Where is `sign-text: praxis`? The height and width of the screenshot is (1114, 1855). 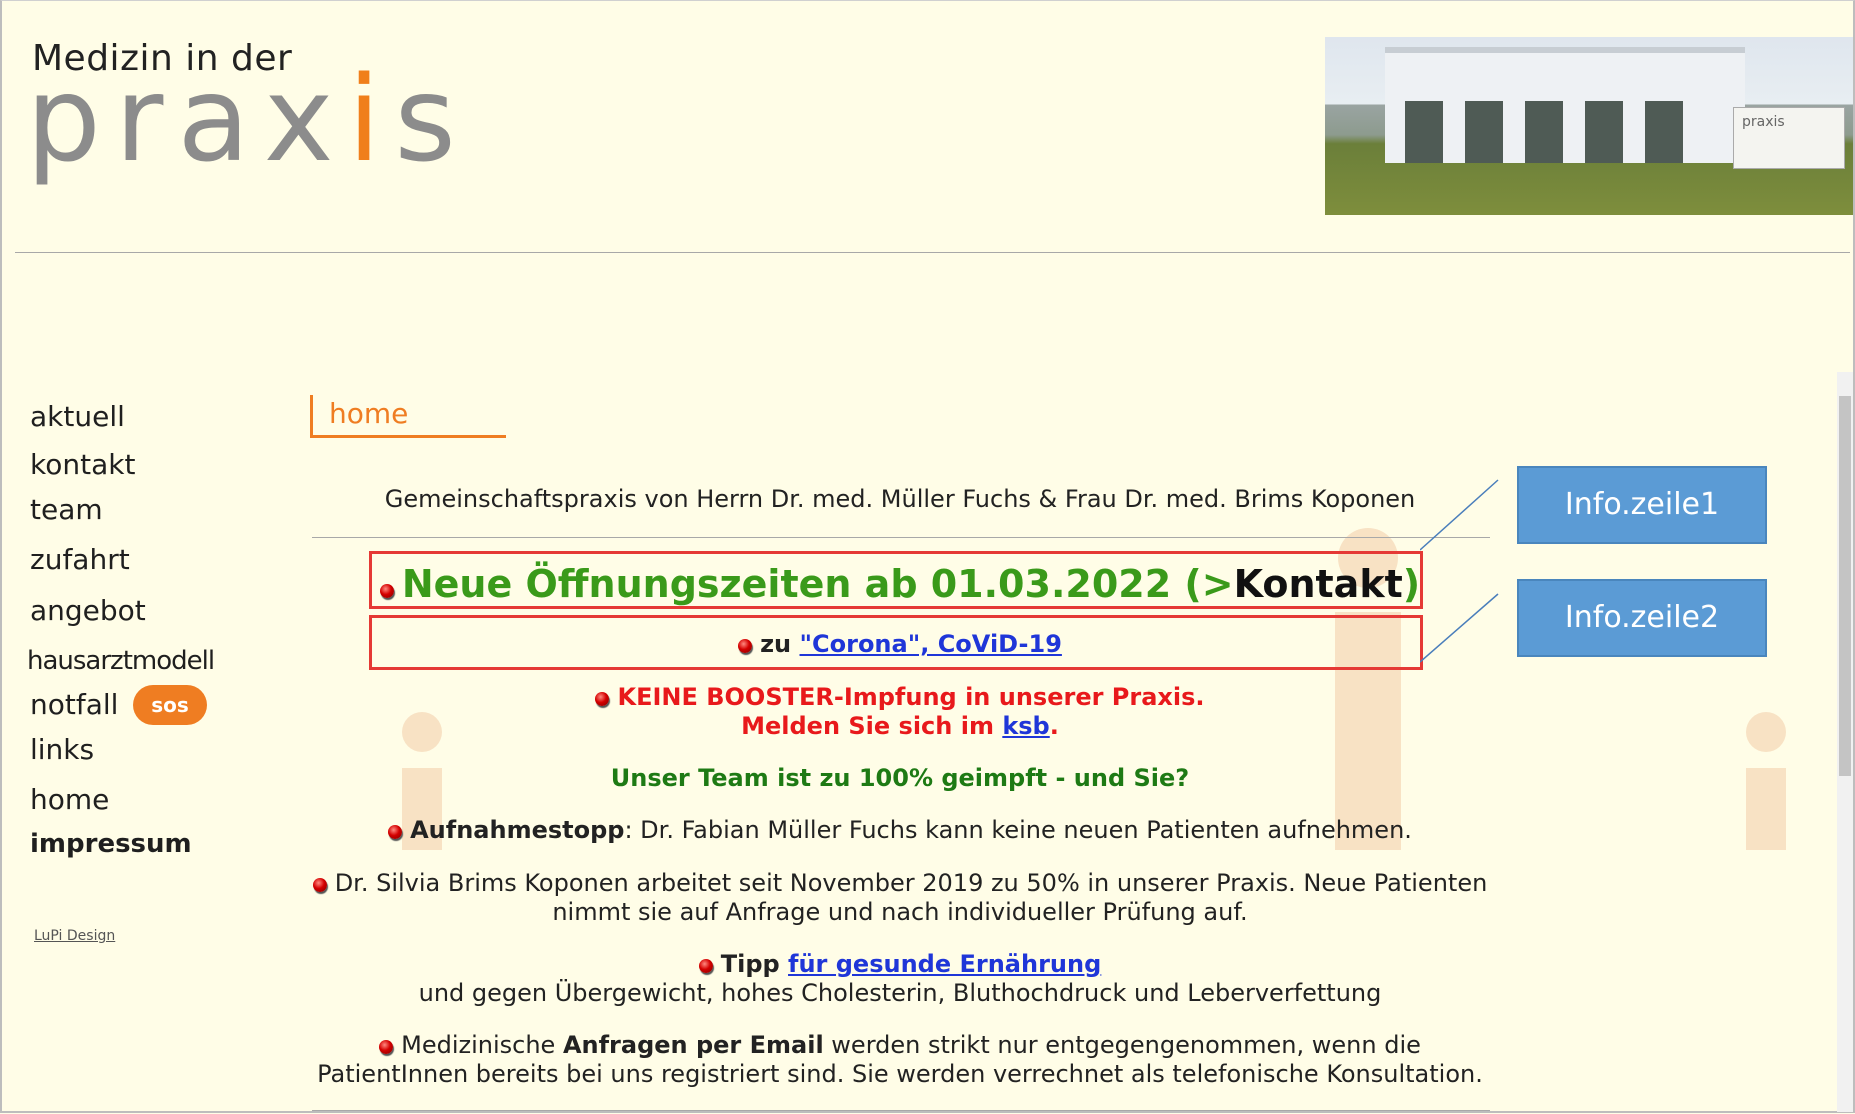 sign-text: praxis is located at coordinates (1763, 122).